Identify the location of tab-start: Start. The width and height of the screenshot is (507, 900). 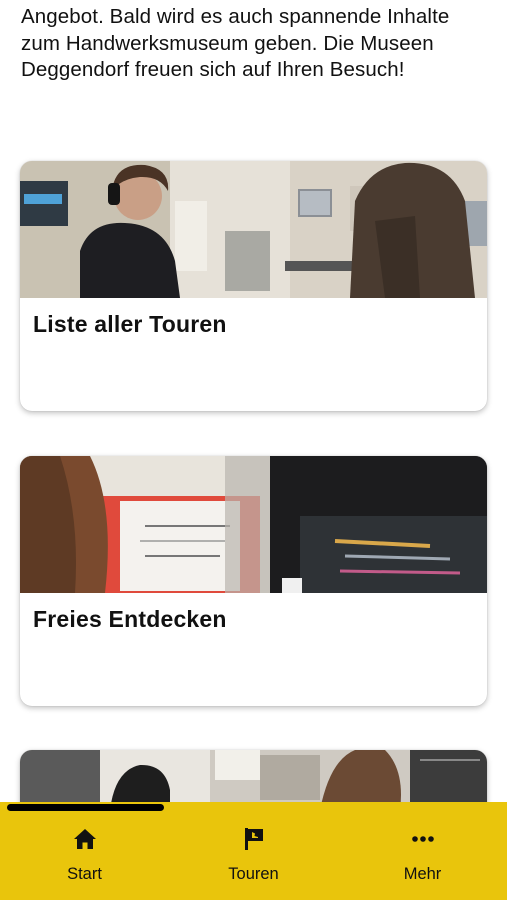
(84, 851).